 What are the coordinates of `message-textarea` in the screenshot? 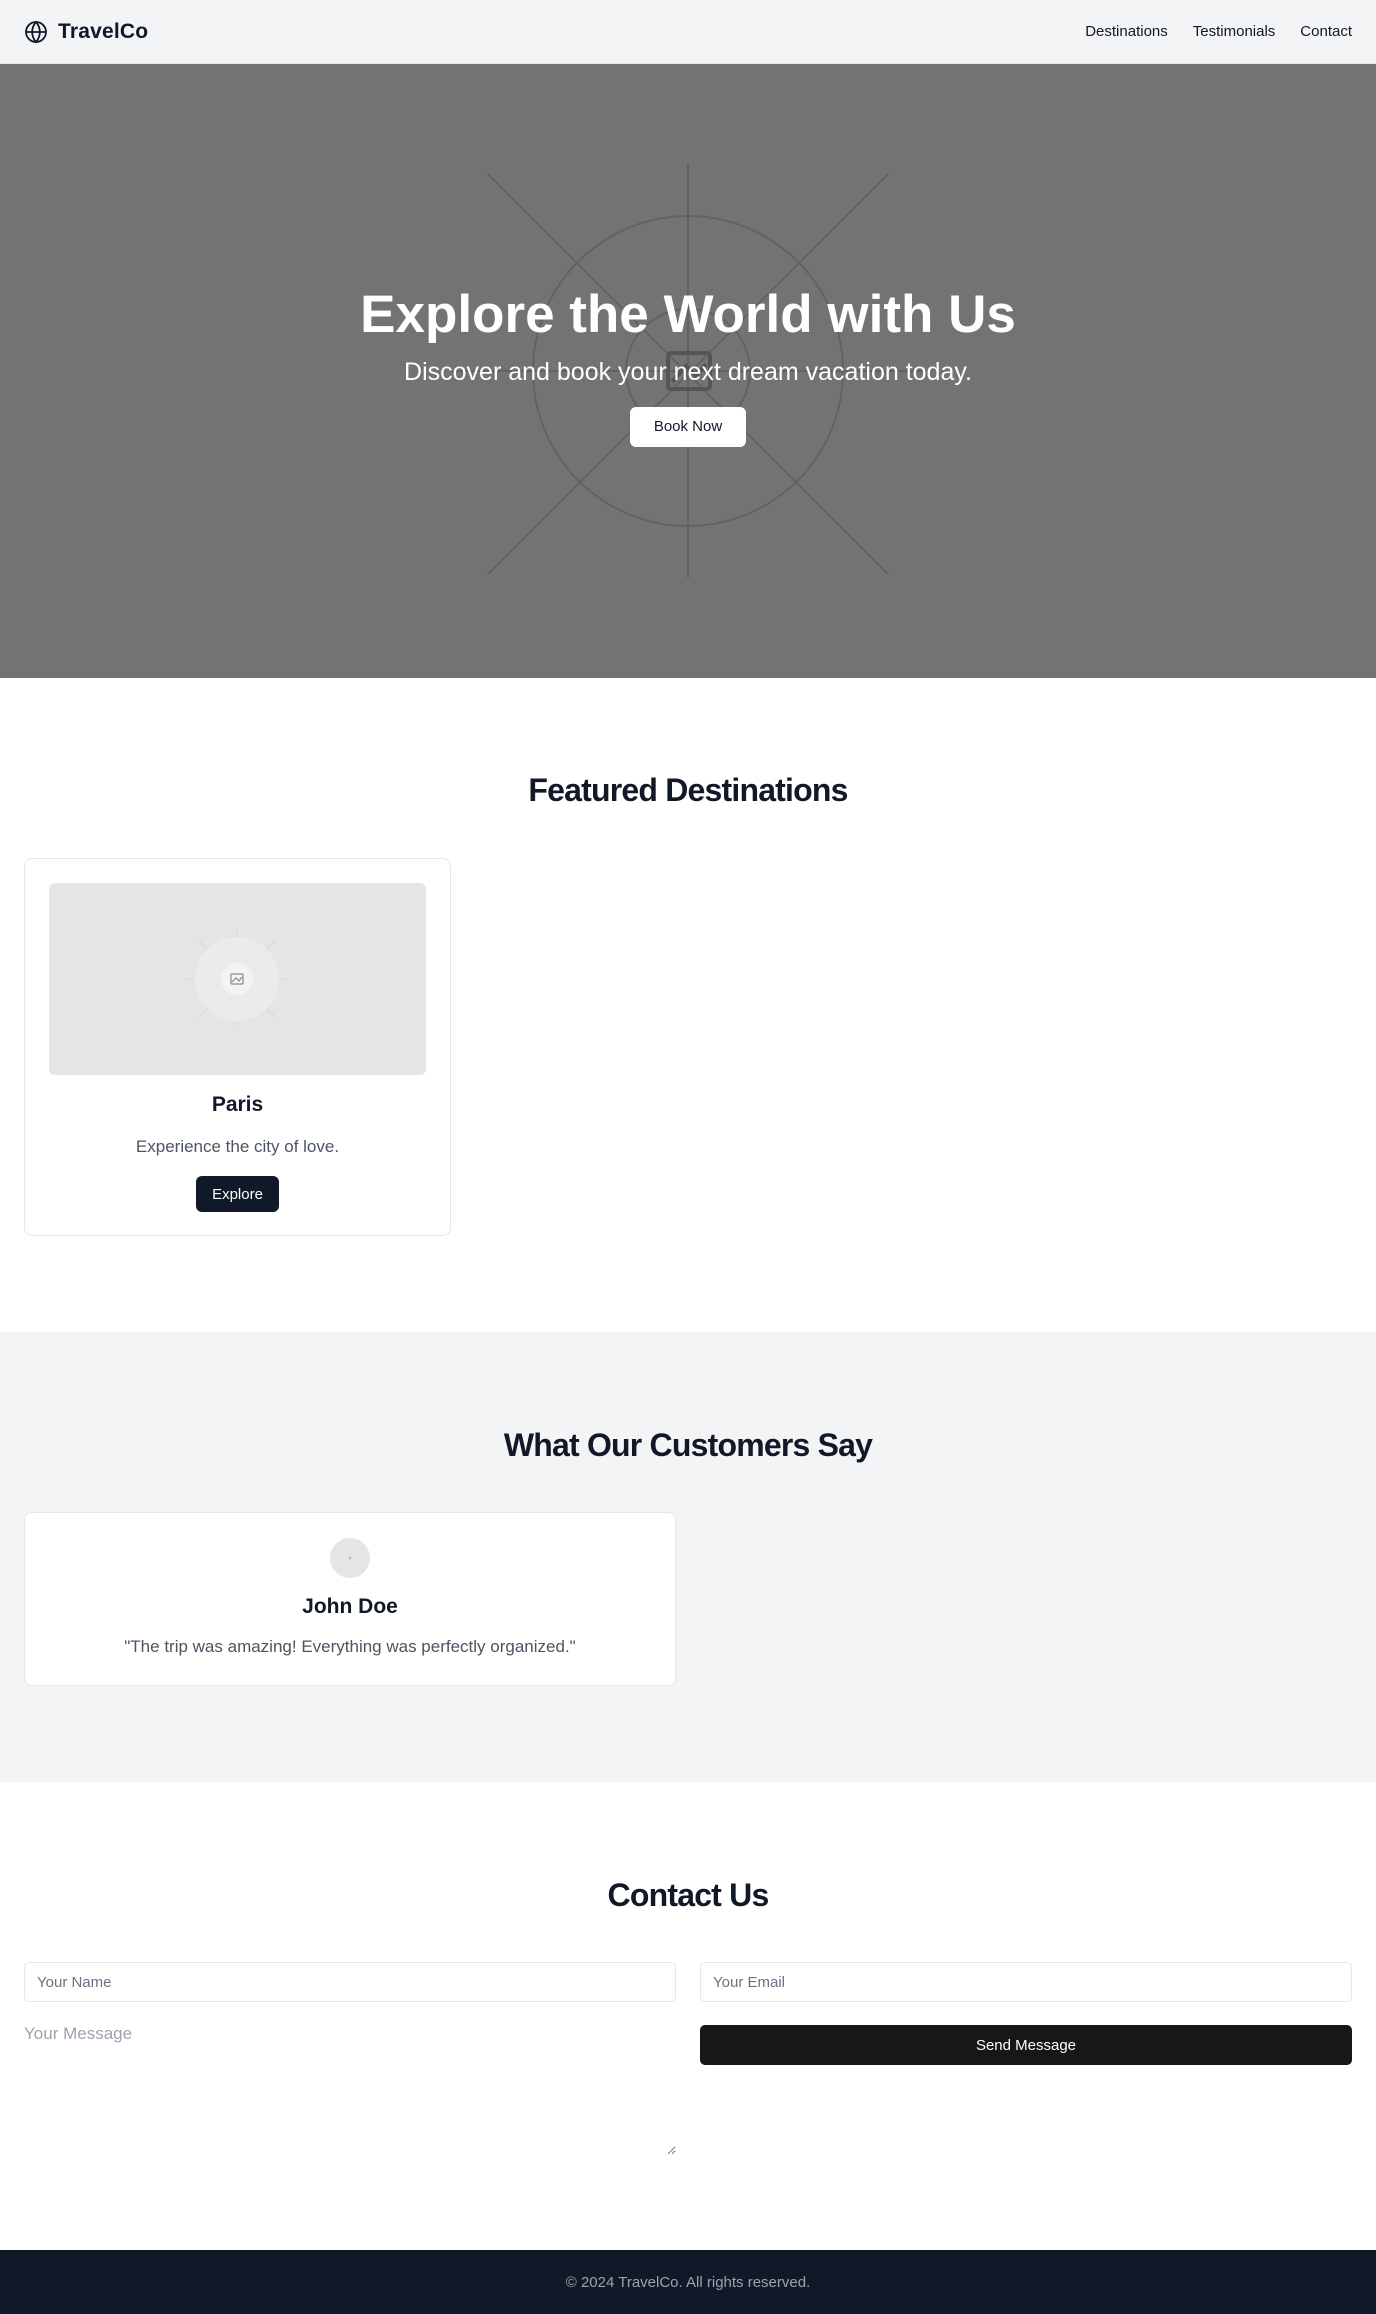 It's located at (350, 2089).